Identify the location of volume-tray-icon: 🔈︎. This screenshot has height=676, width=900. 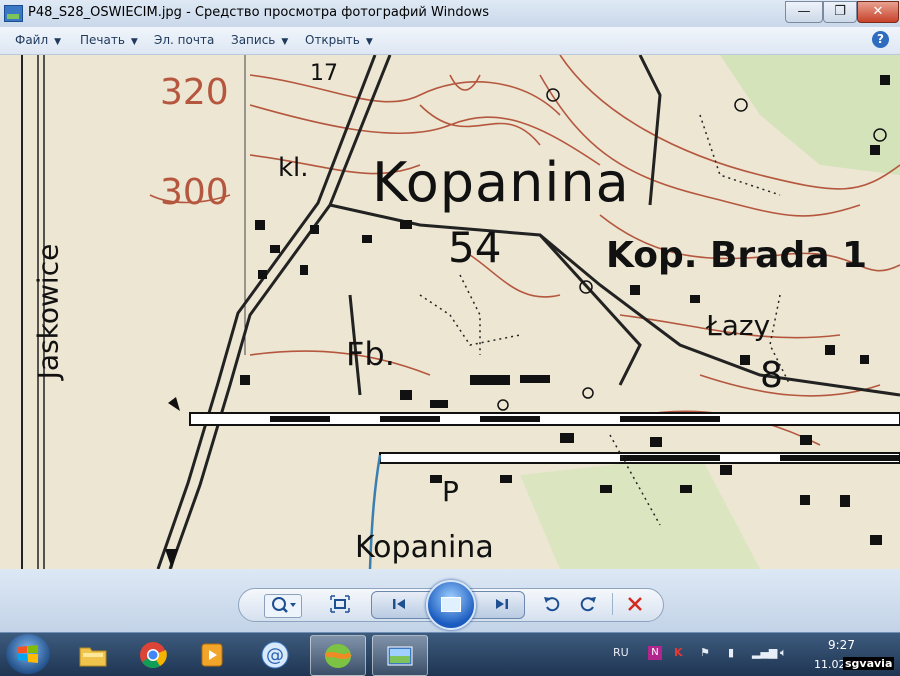
(783, 653).